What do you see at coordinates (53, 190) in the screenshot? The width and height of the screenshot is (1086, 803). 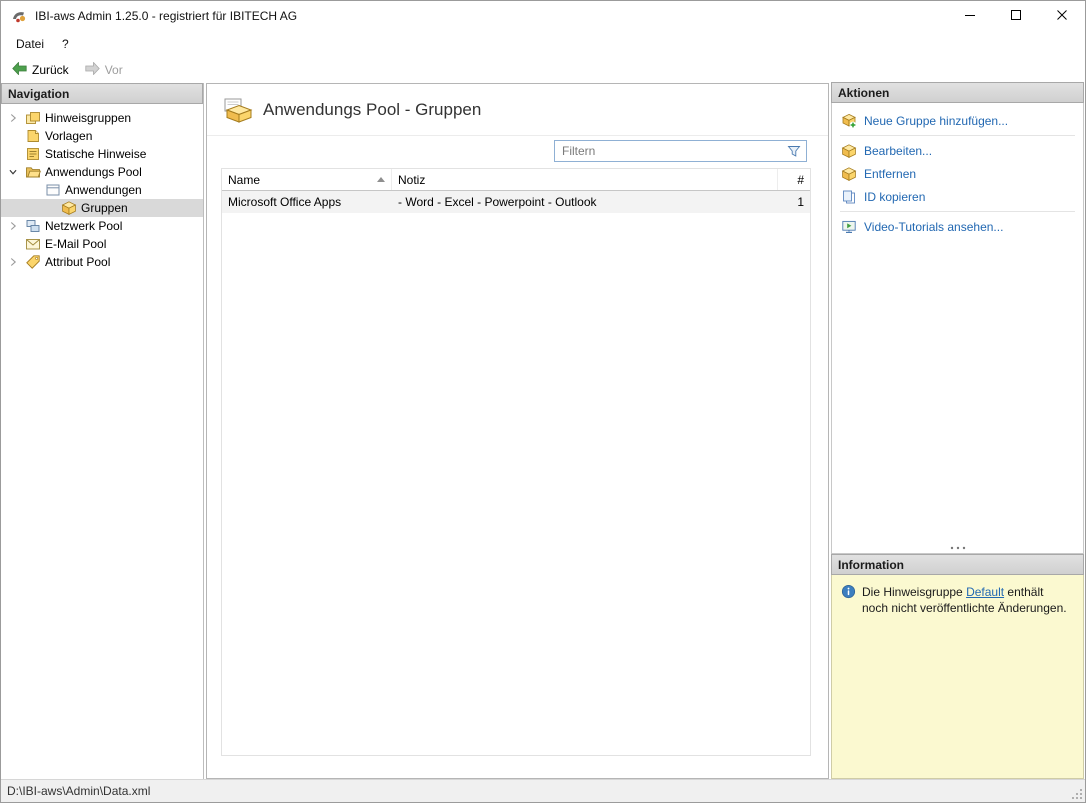 I see `application-window-icon` at bounding box center [53, 190].